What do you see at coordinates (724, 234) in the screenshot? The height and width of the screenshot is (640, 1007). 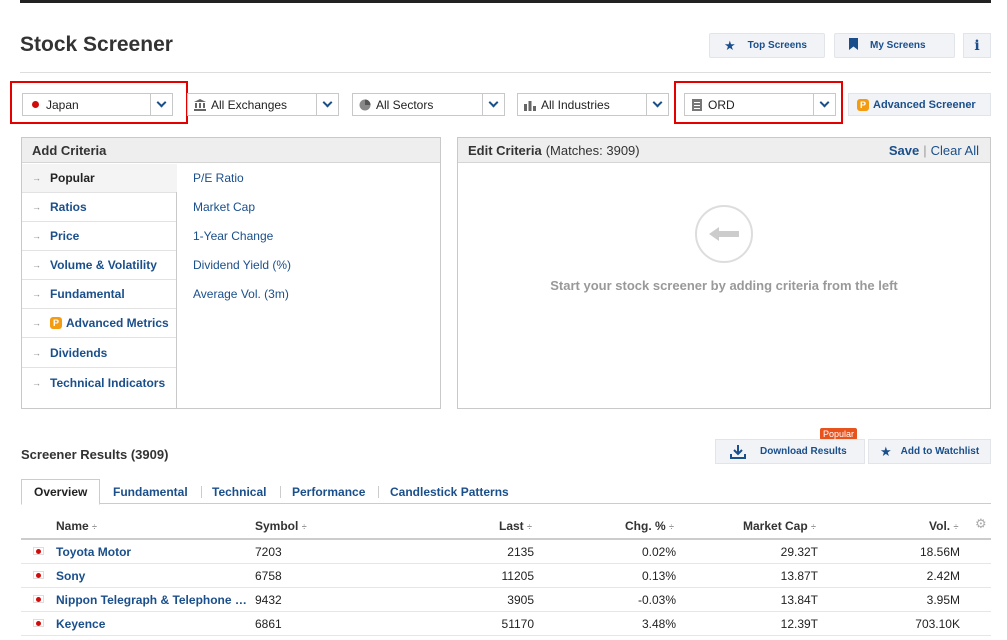 I see `back-arrow-icon` at bounding box center [724, 234].